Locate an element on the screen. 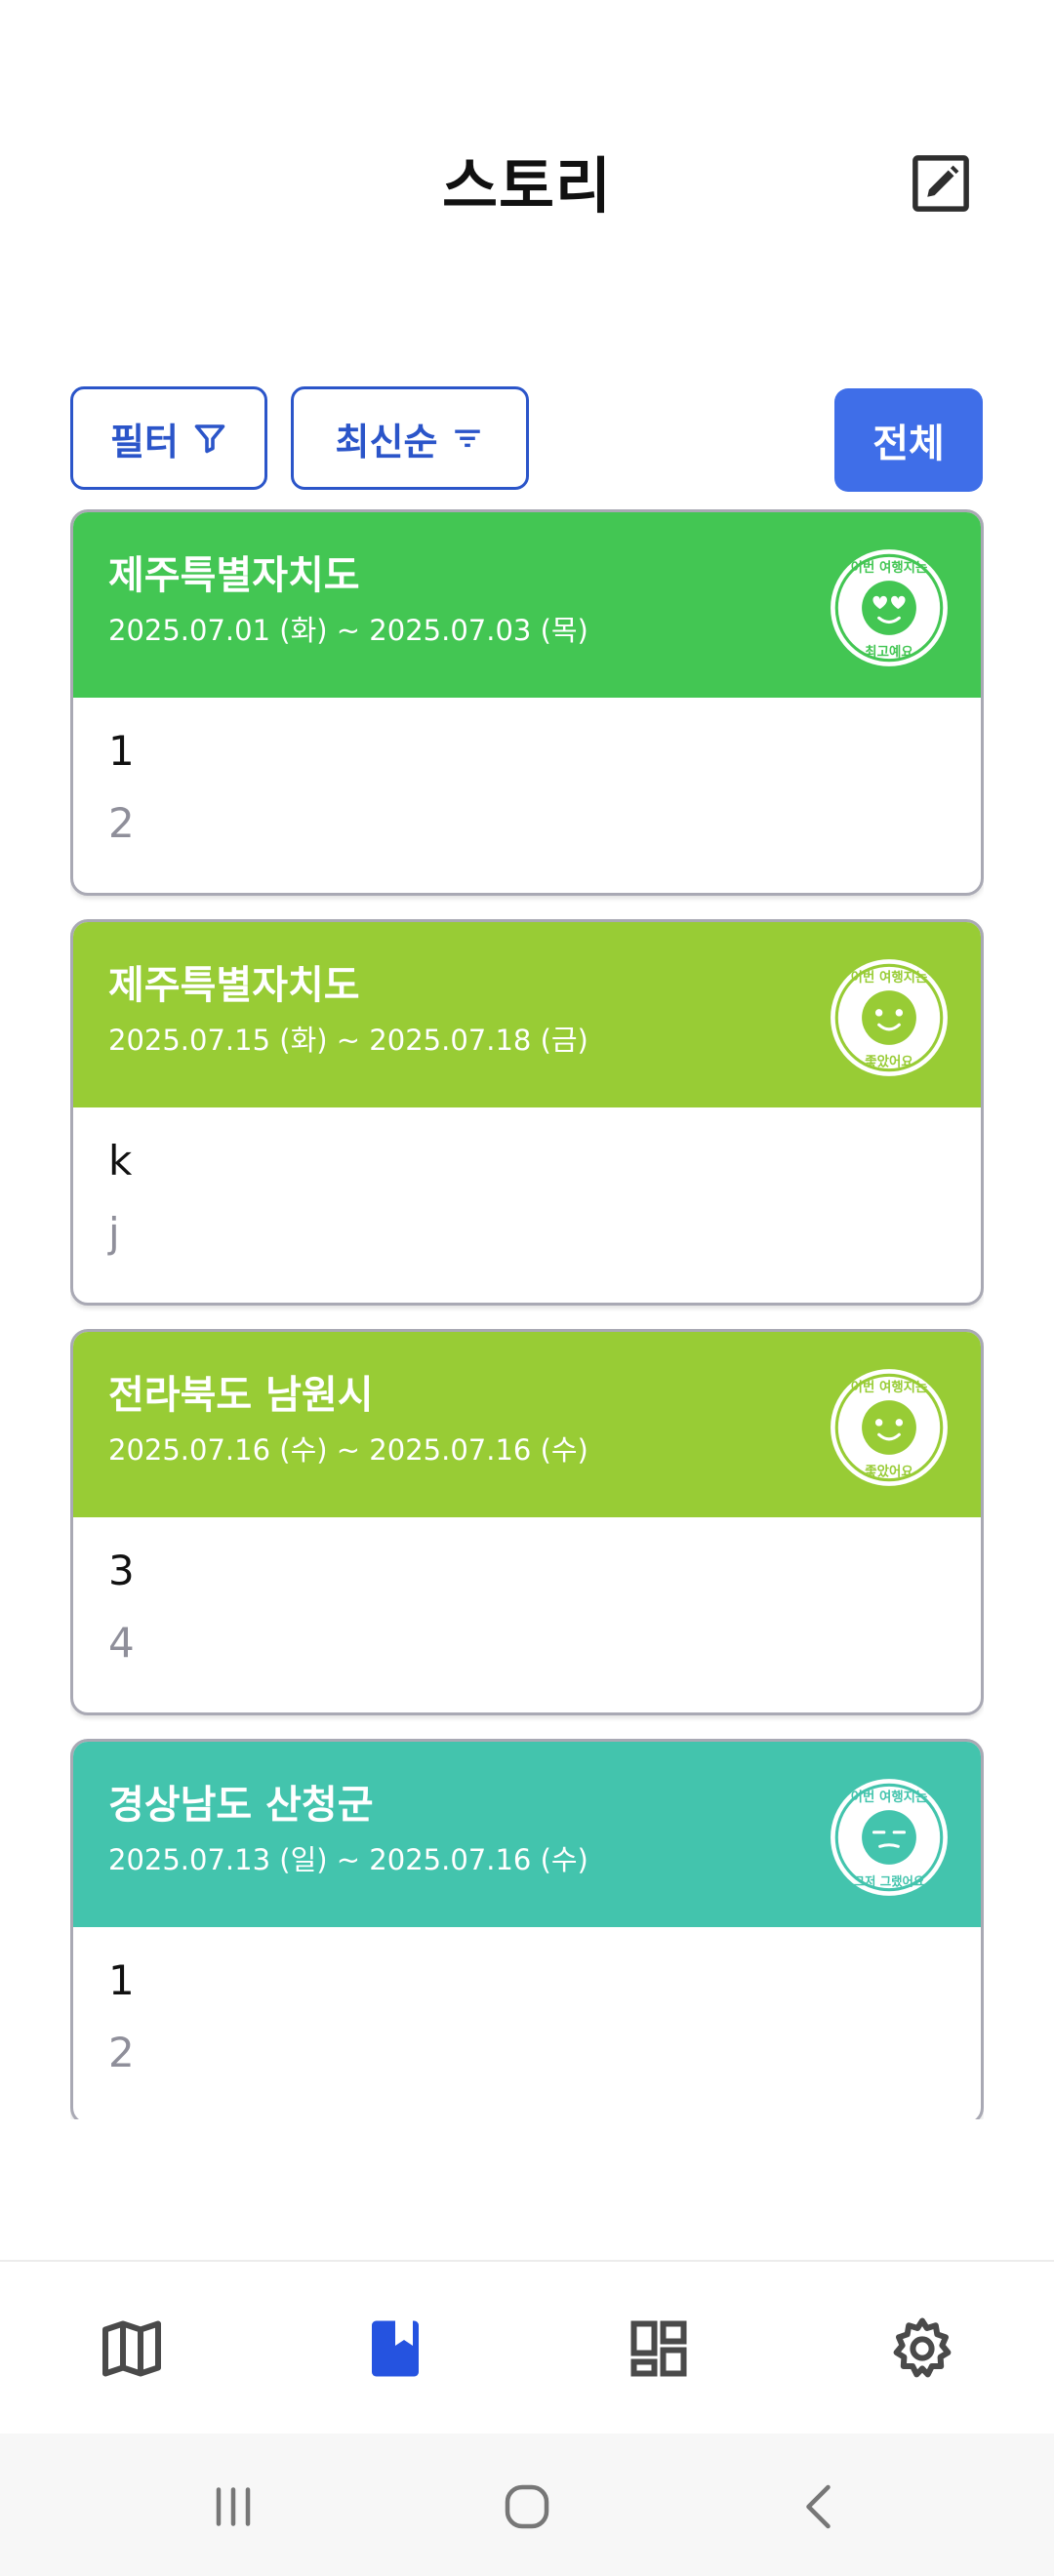 This screenshot has height=2576, width=1054. nav-settings is located at coordinates (922, 2349).